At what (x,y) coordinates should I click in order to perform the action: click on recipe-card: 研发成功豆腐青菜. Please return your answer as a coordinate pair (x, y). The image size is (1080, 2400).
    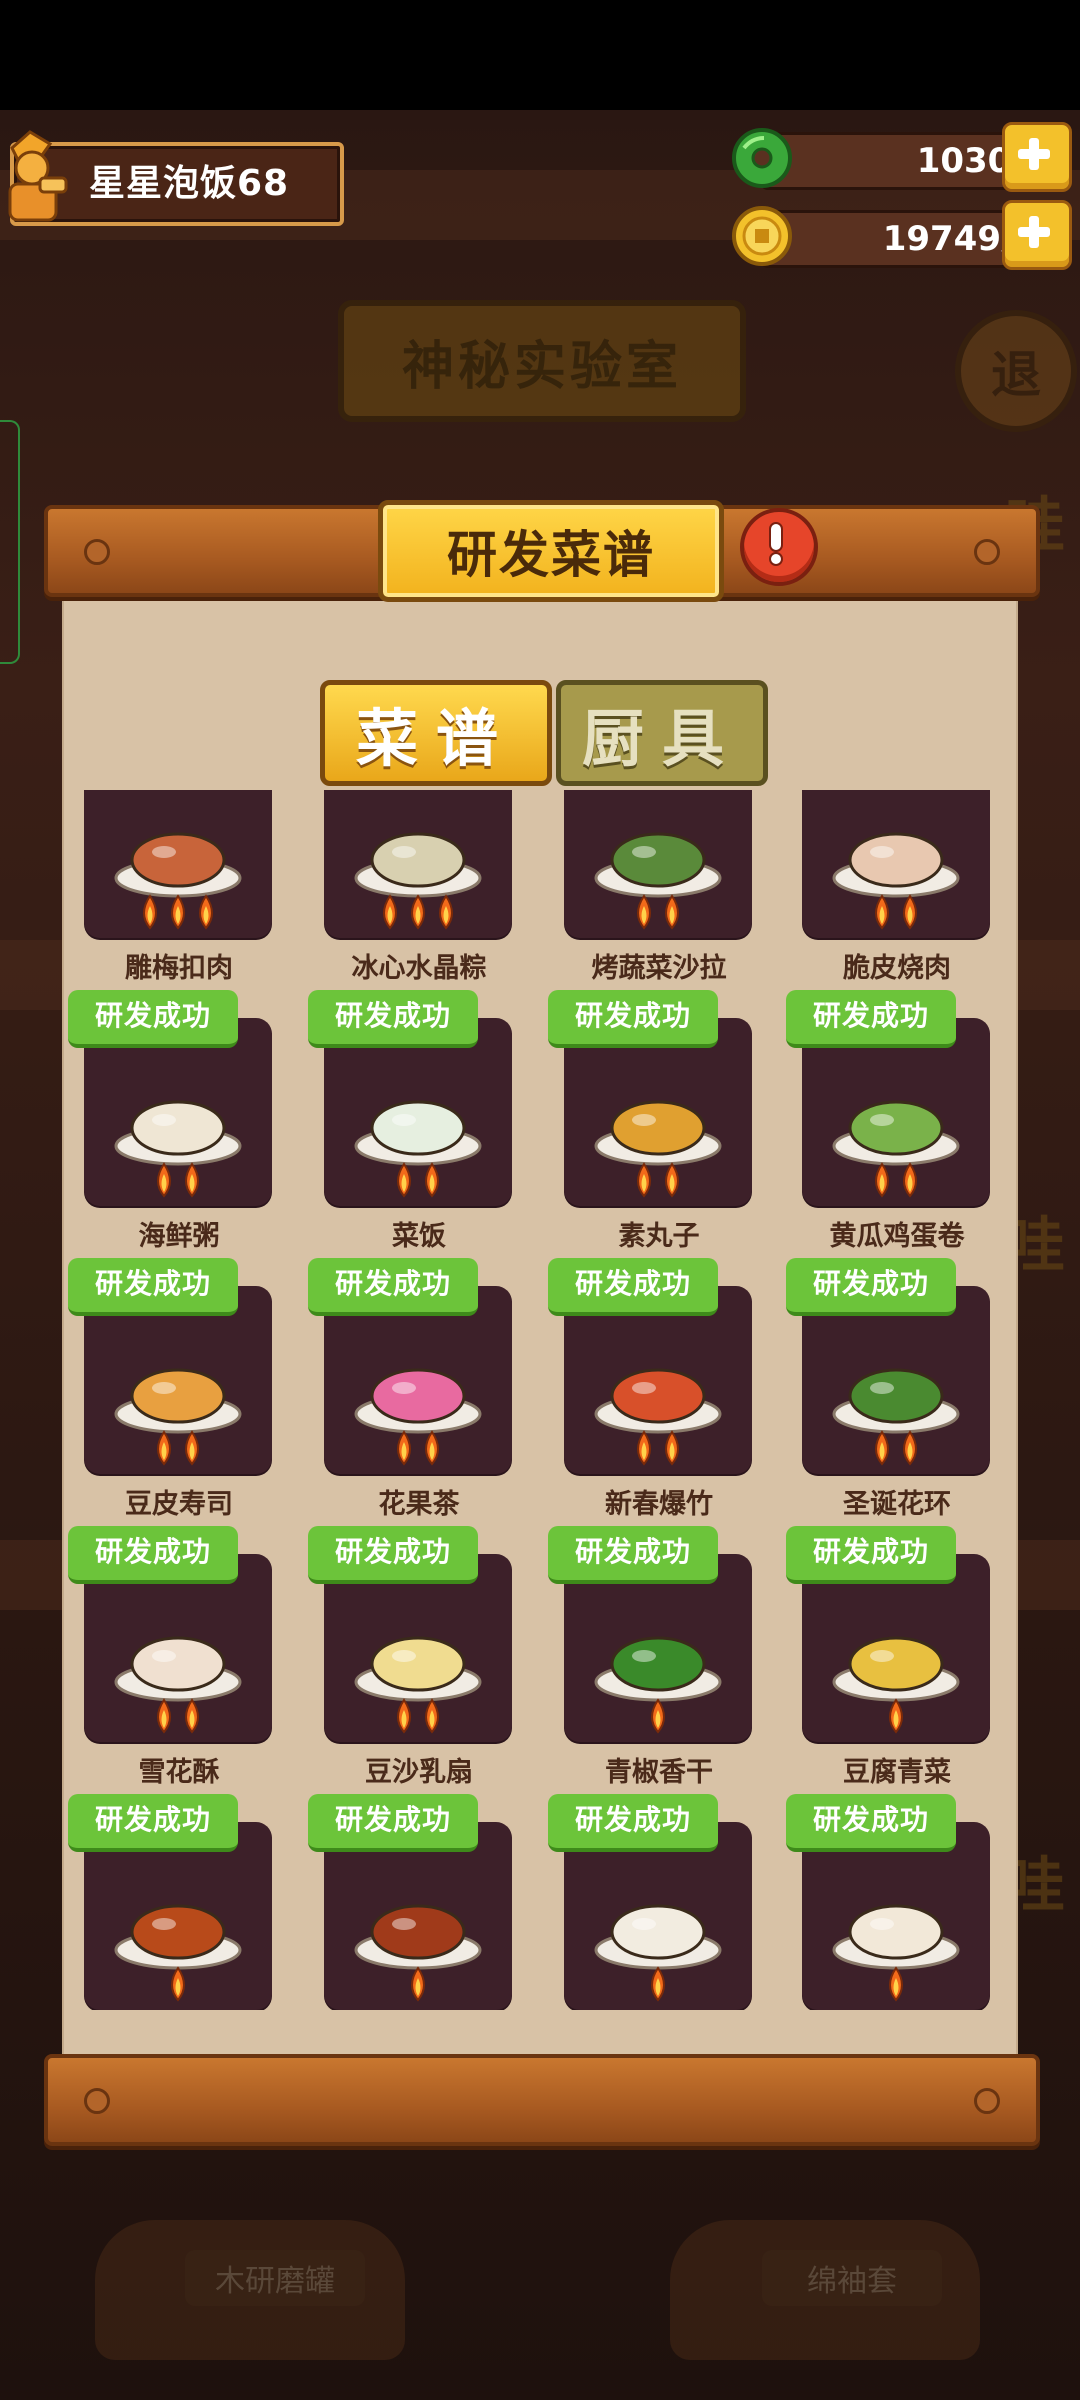
    Looking at the image, I should click on (889, 1665).